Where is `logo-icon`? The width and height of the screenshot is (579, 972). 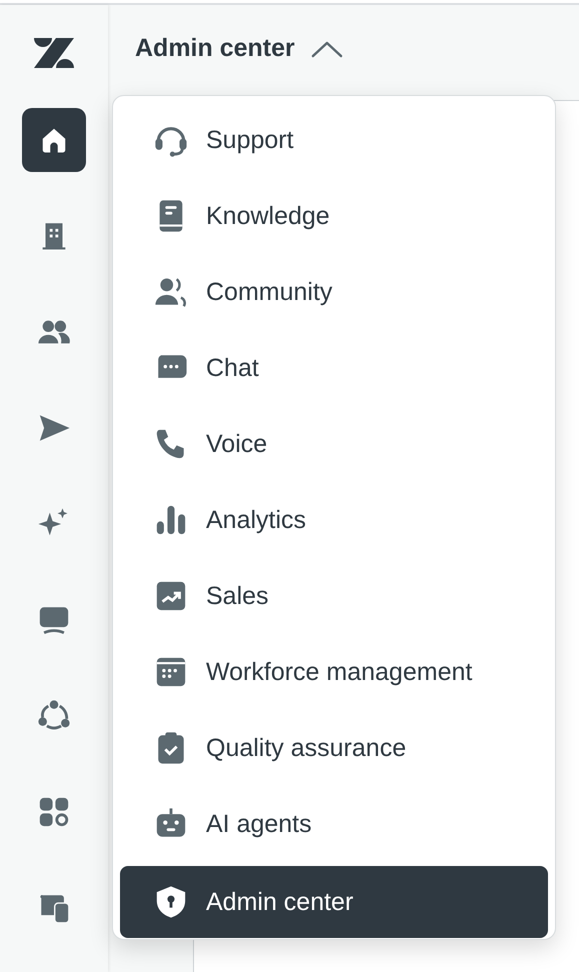
logo-icon is located at coordinates (54, 53).